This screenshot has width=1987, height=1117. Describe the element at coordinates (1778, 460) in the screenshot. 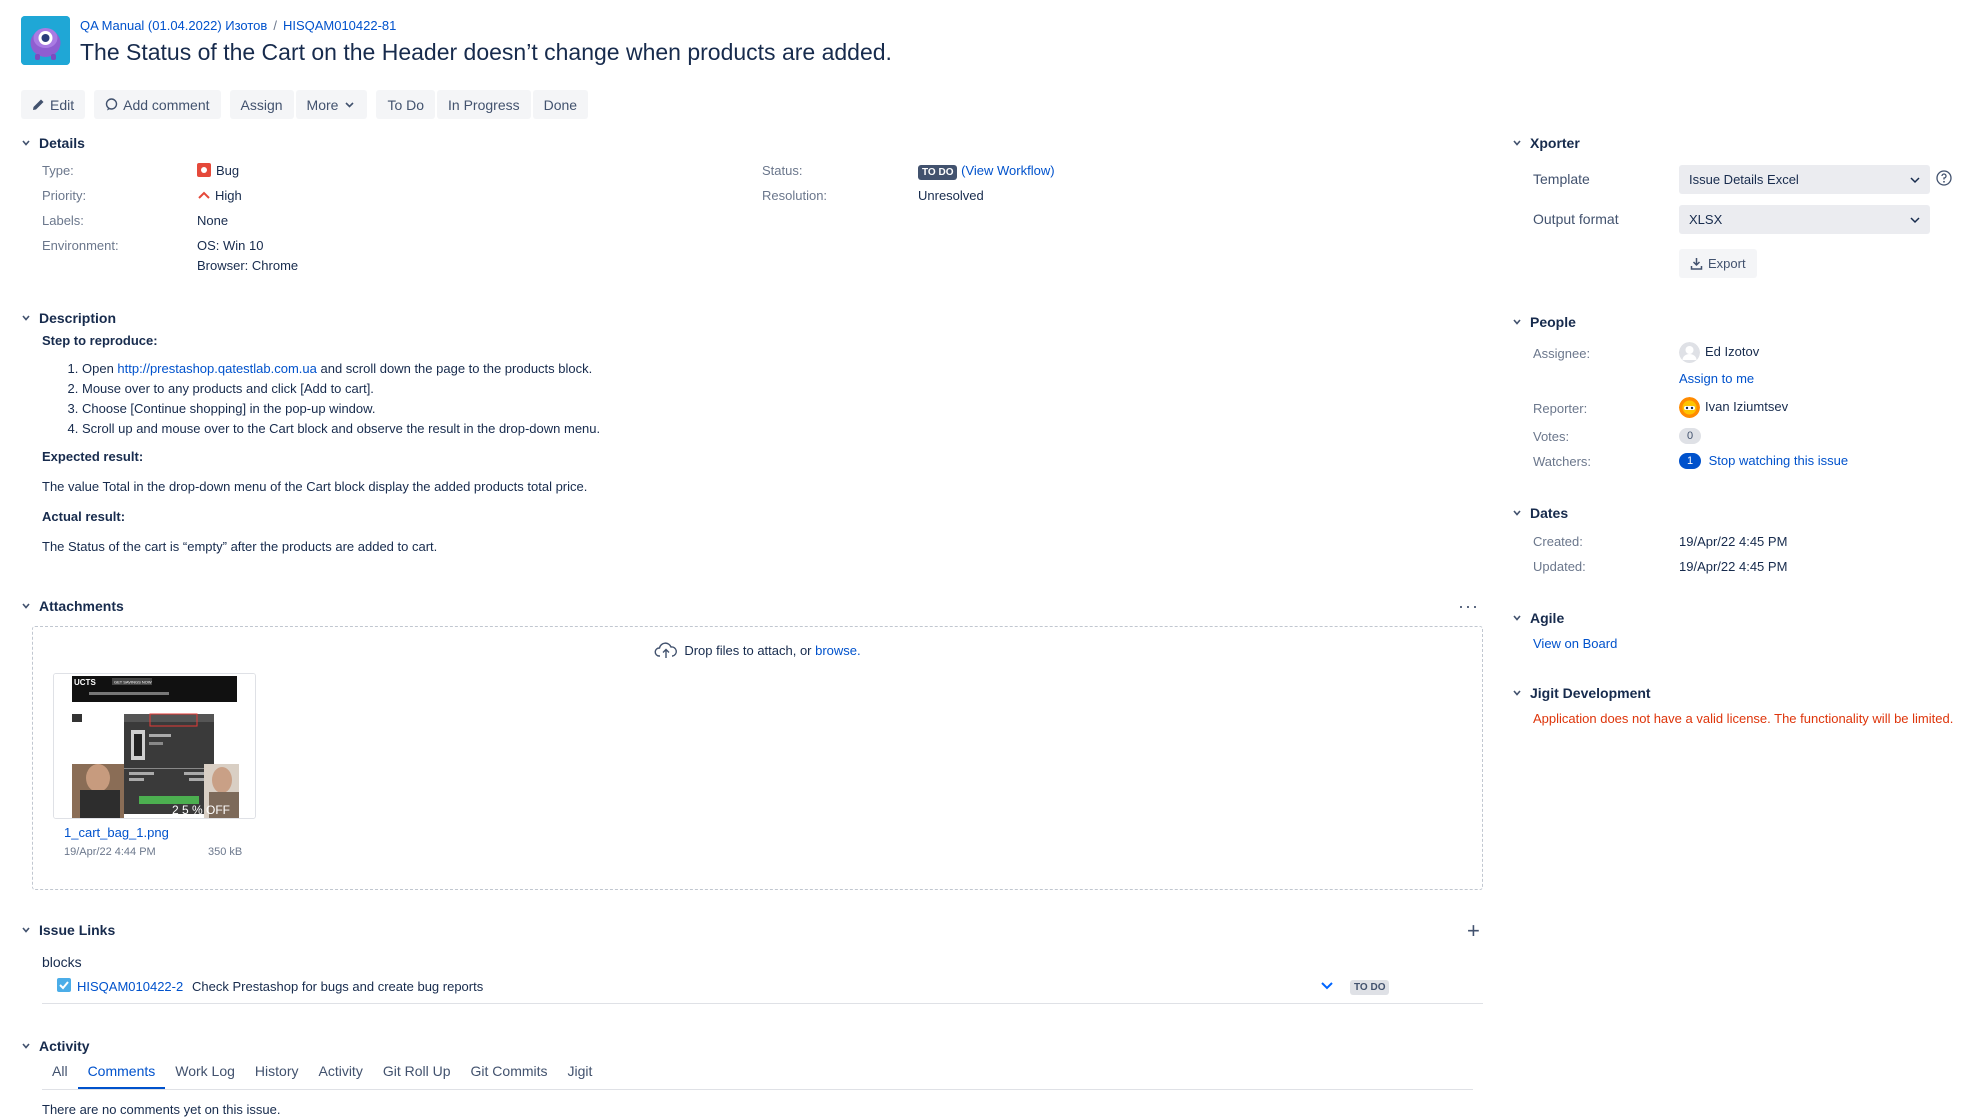

I see `stop-watching-link: Stop watching this issue` at that location.